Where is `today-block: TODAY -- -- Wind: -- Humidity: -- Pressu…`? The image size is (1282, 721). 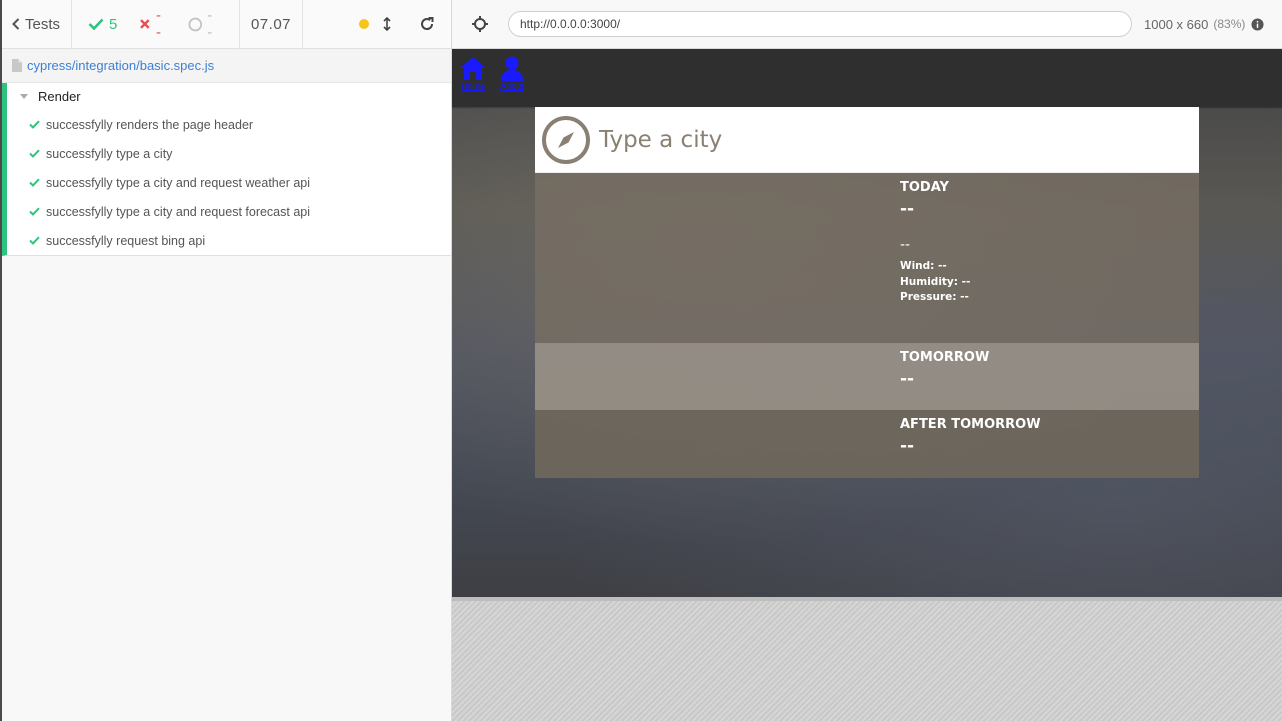
today-block: TODAY -- -- Wind: -- Humidity: -- Pressu… is located at coordinates (935, 243).